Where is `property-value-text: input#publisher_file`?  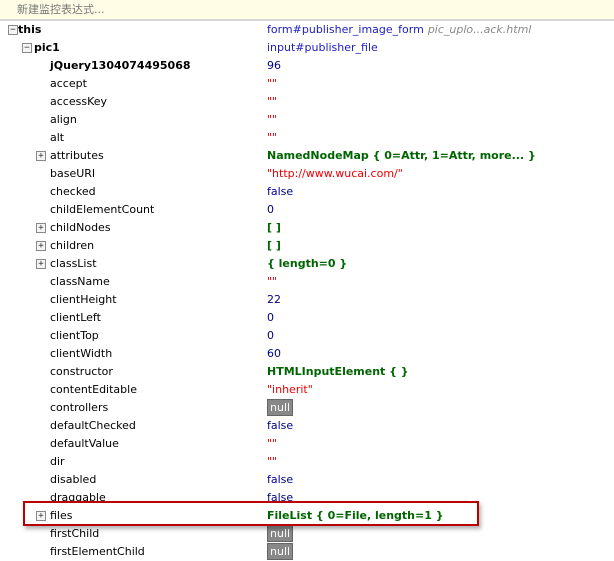 property-value-text: input#publisher_file is located at coordinates (322, 47).